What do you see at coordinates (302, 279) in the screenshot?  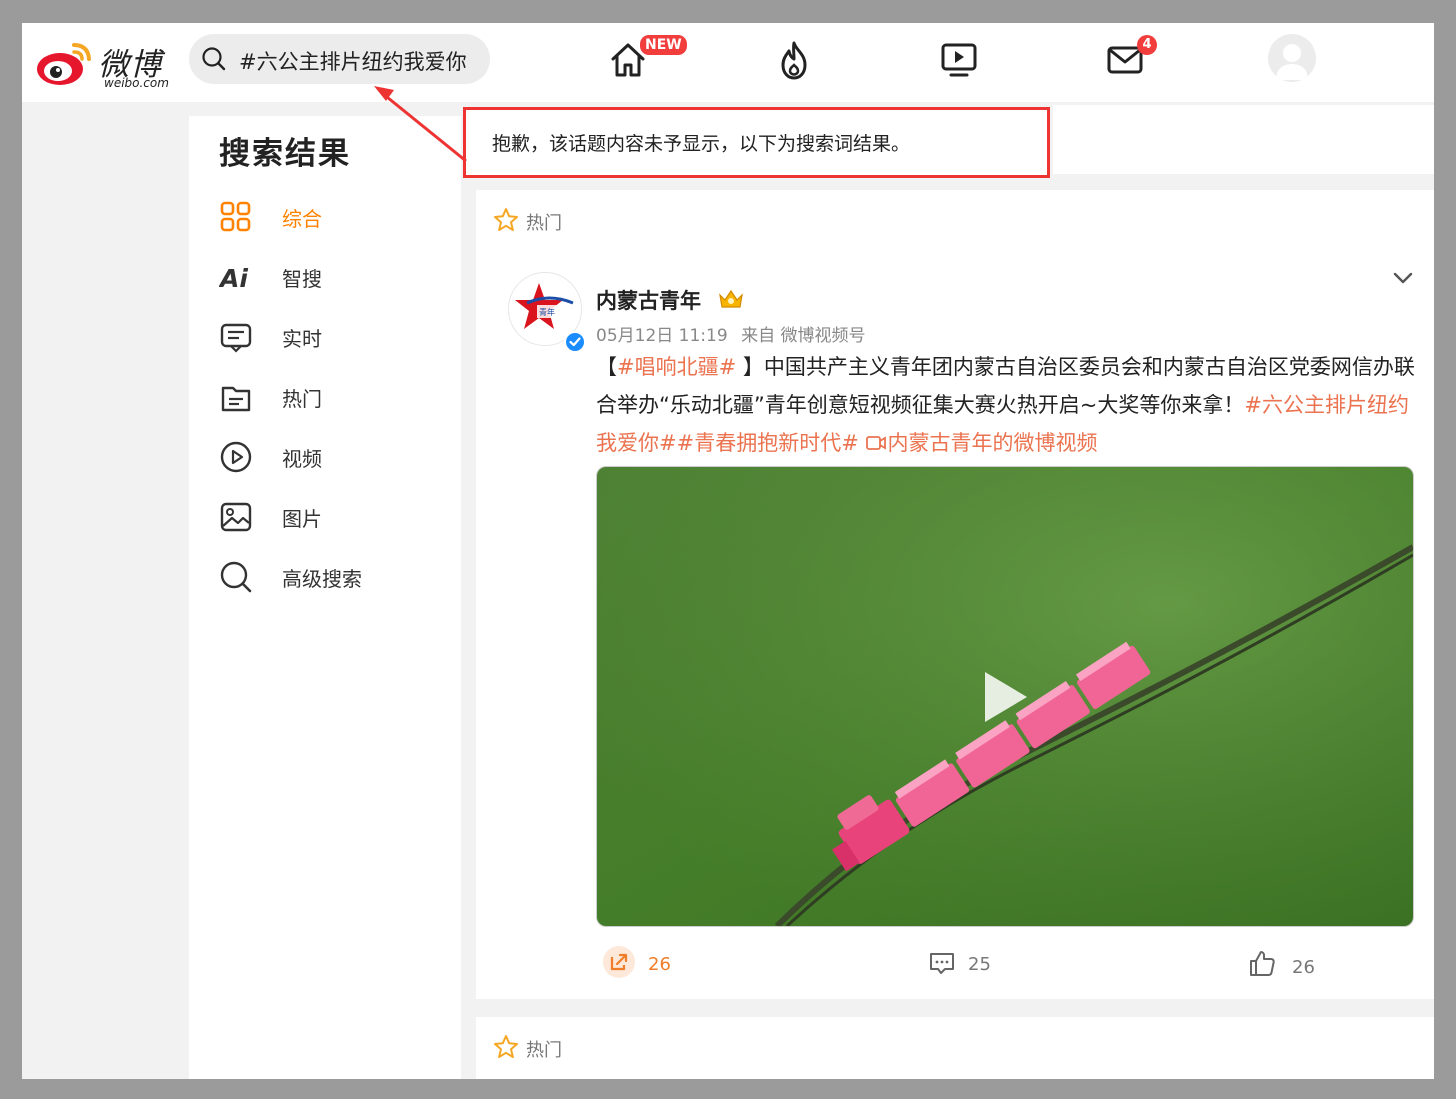 I see `sidebar-item-label: 智搜` at bounding box center [302, 279].